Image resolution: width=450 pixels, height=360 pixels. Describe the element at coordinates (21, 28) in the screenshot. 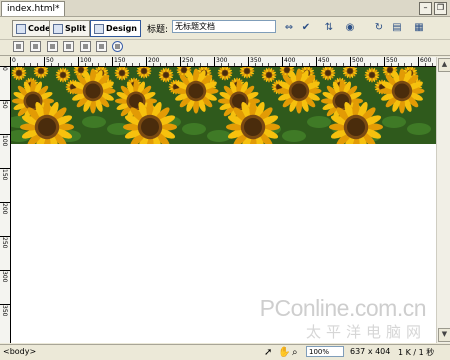

I see `code-view-icon` at that location.